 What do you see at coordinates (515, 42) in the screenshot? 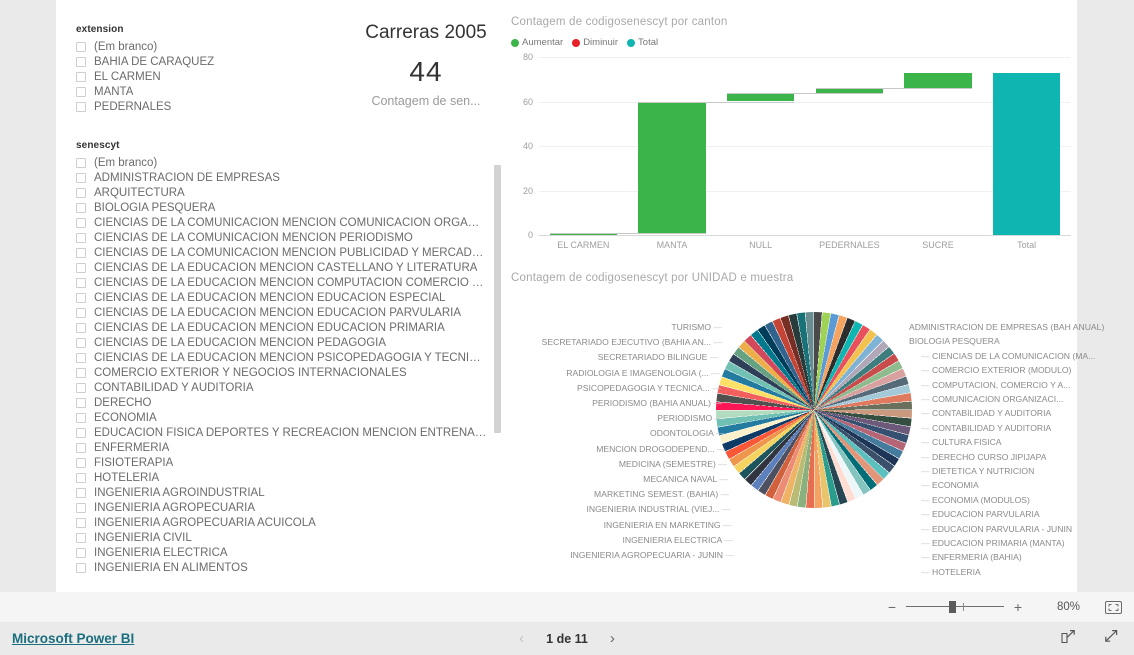
I see `legend-swatch` at bounding box center [515, 42].